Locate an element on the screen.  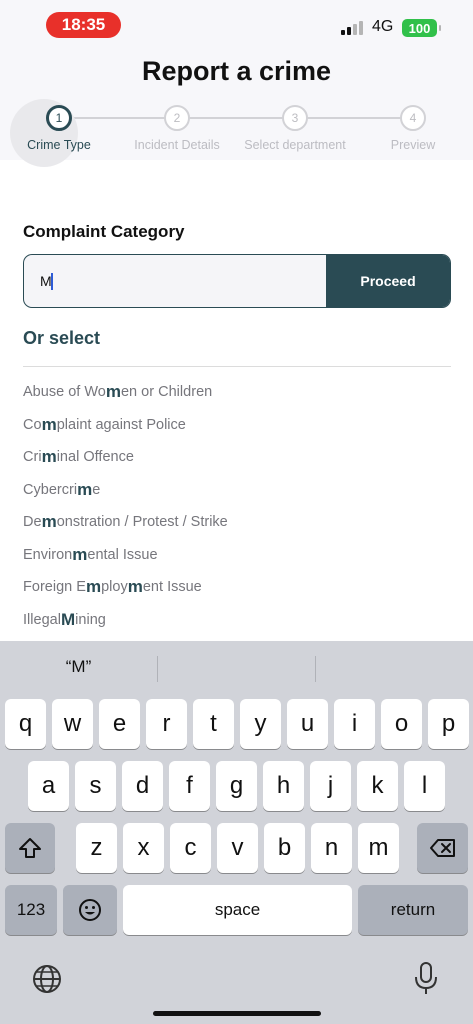
step-label: Select department is located at coordinates (295, 145).